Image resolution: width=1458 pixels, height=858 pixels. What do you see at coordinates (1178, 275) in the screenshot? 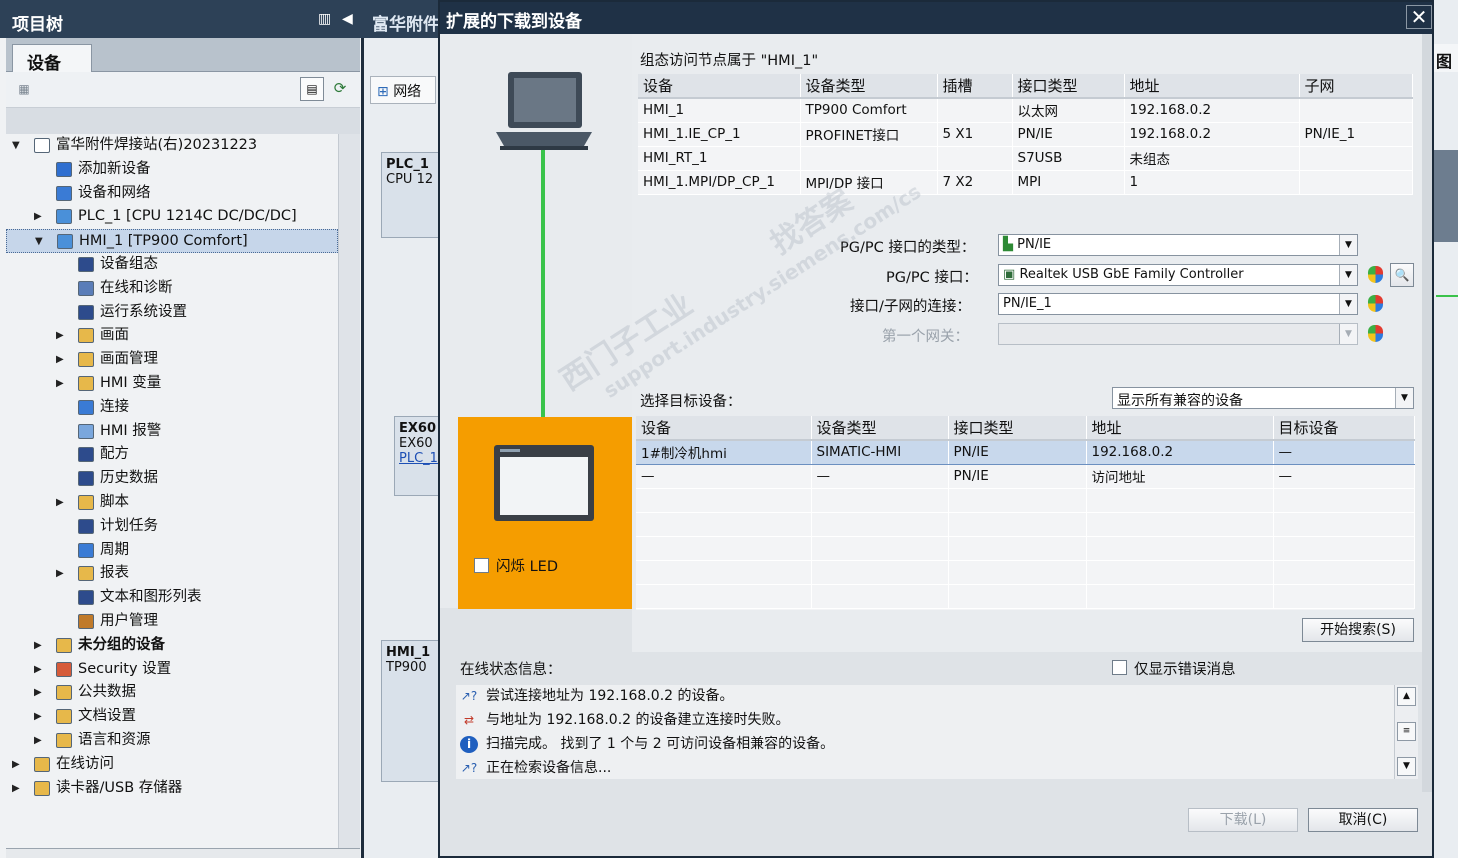
I see `pgpc-interface-select: ▣ Realtek USB GbE Family Controller ▼` at bounding box center [1178, 275].